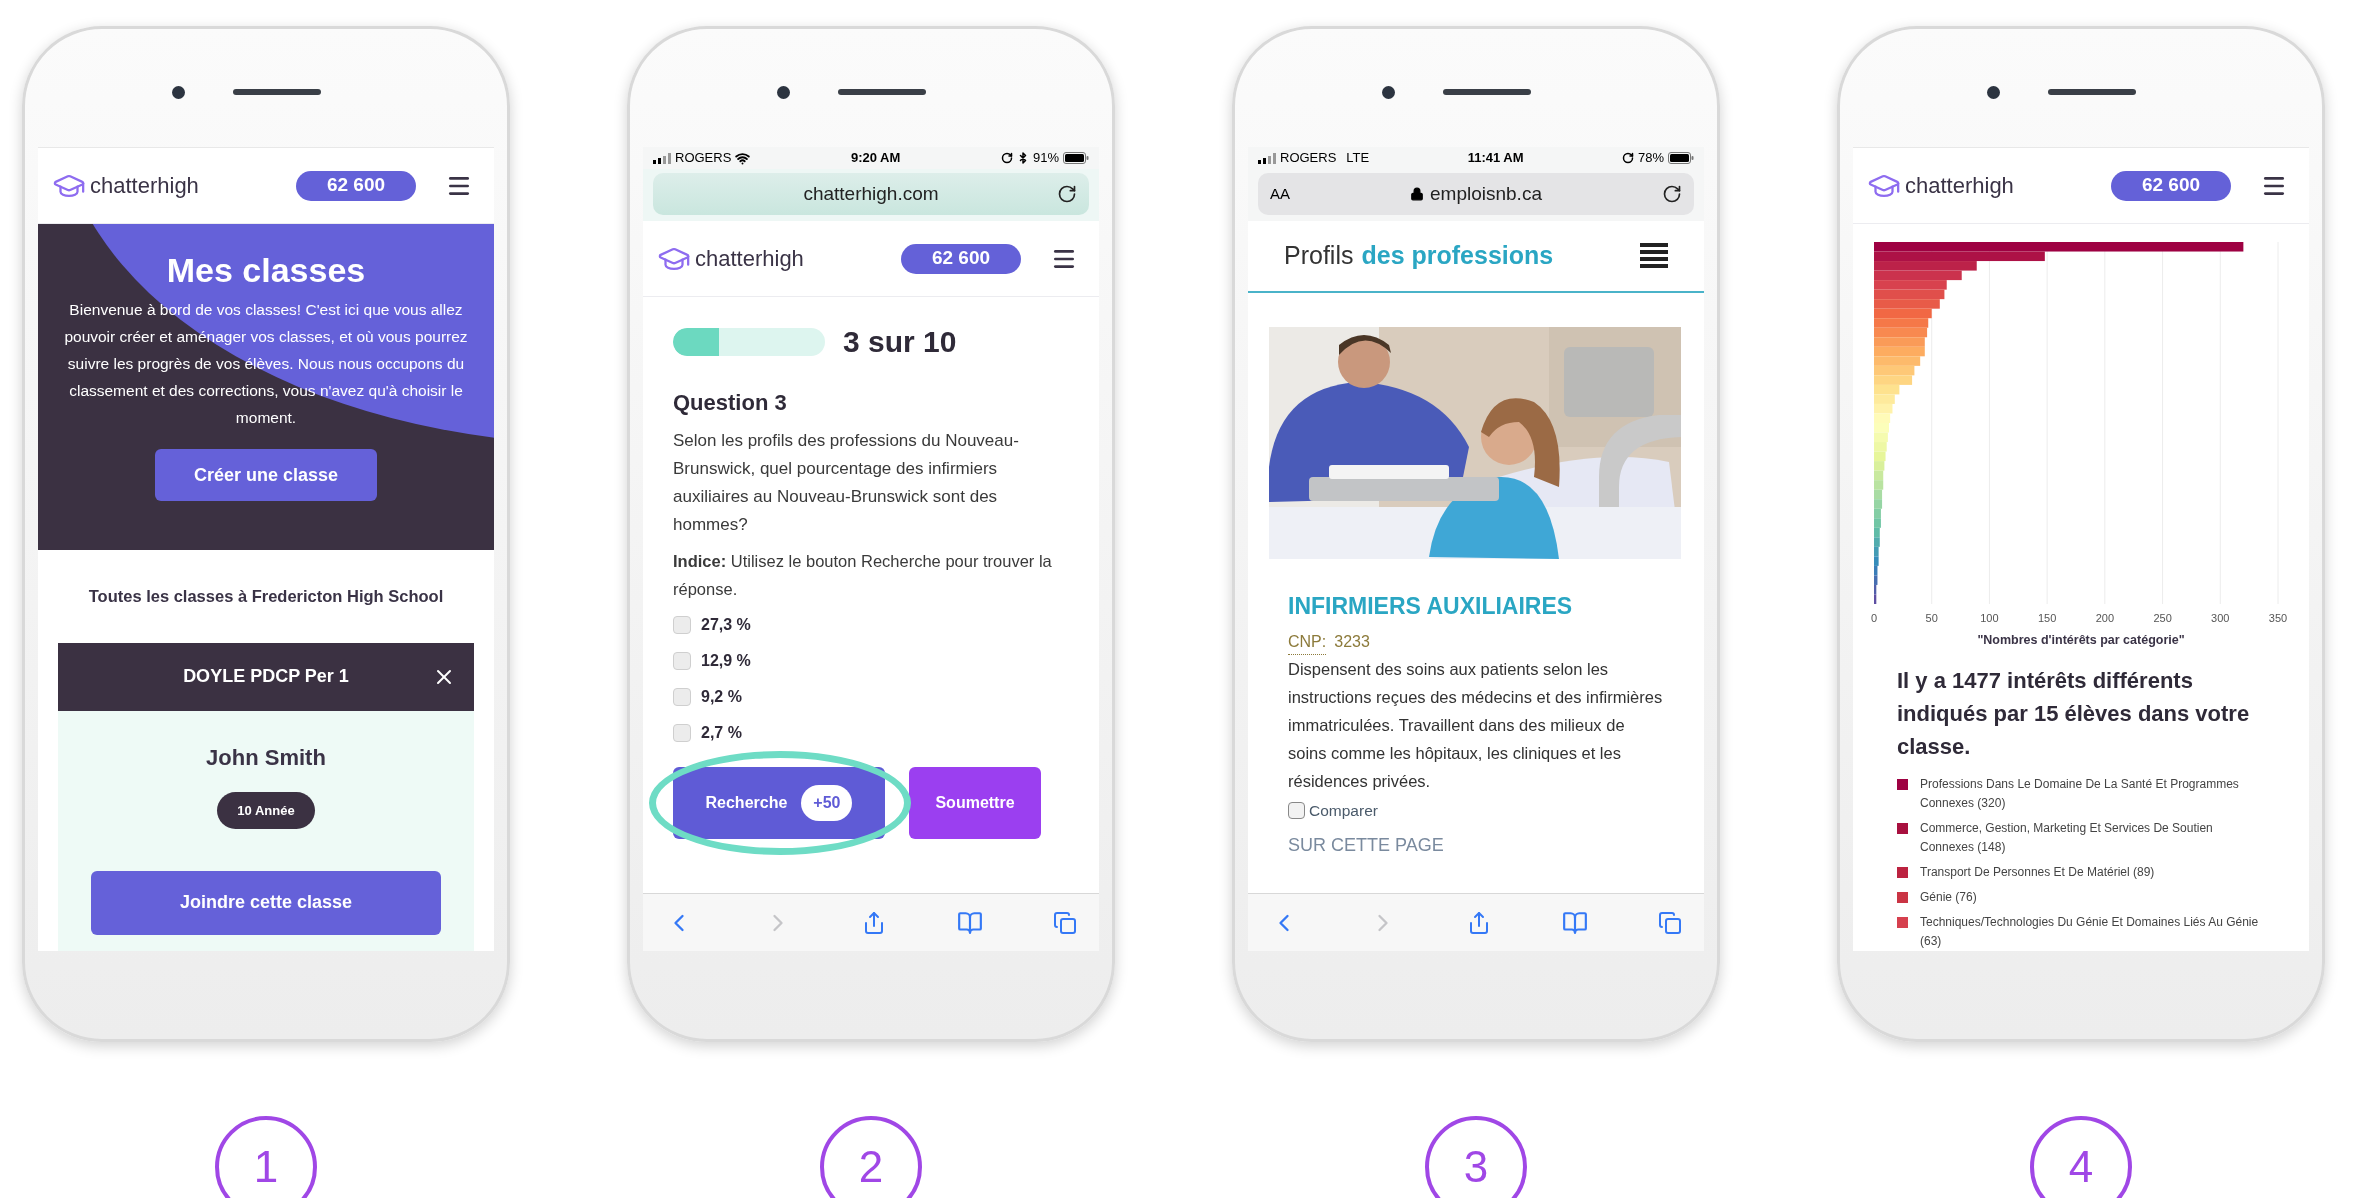 The height and width of the screenshot is (1198, 2354). What do you see at coordinates (1358, 158) in the screenshot?
I see `network-type: LTE` at bounding box center [1358, 158].